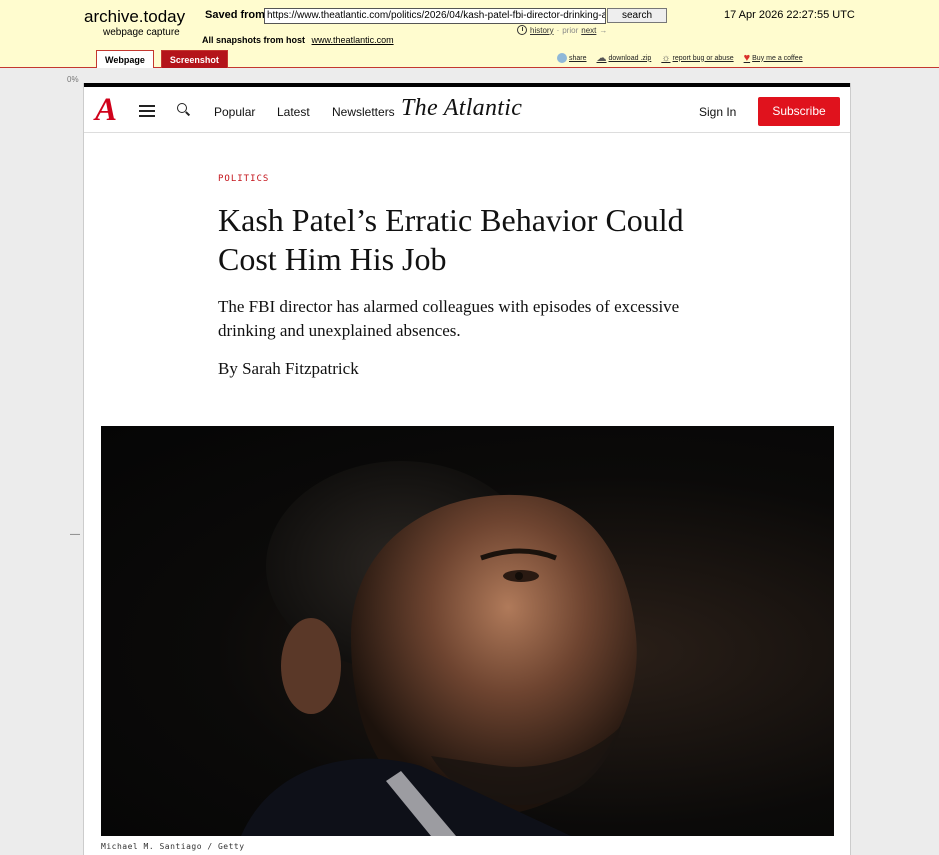 The width and height of the screenshot is (939, 855). I want to click on prior-link: prior, so click(570, 30).